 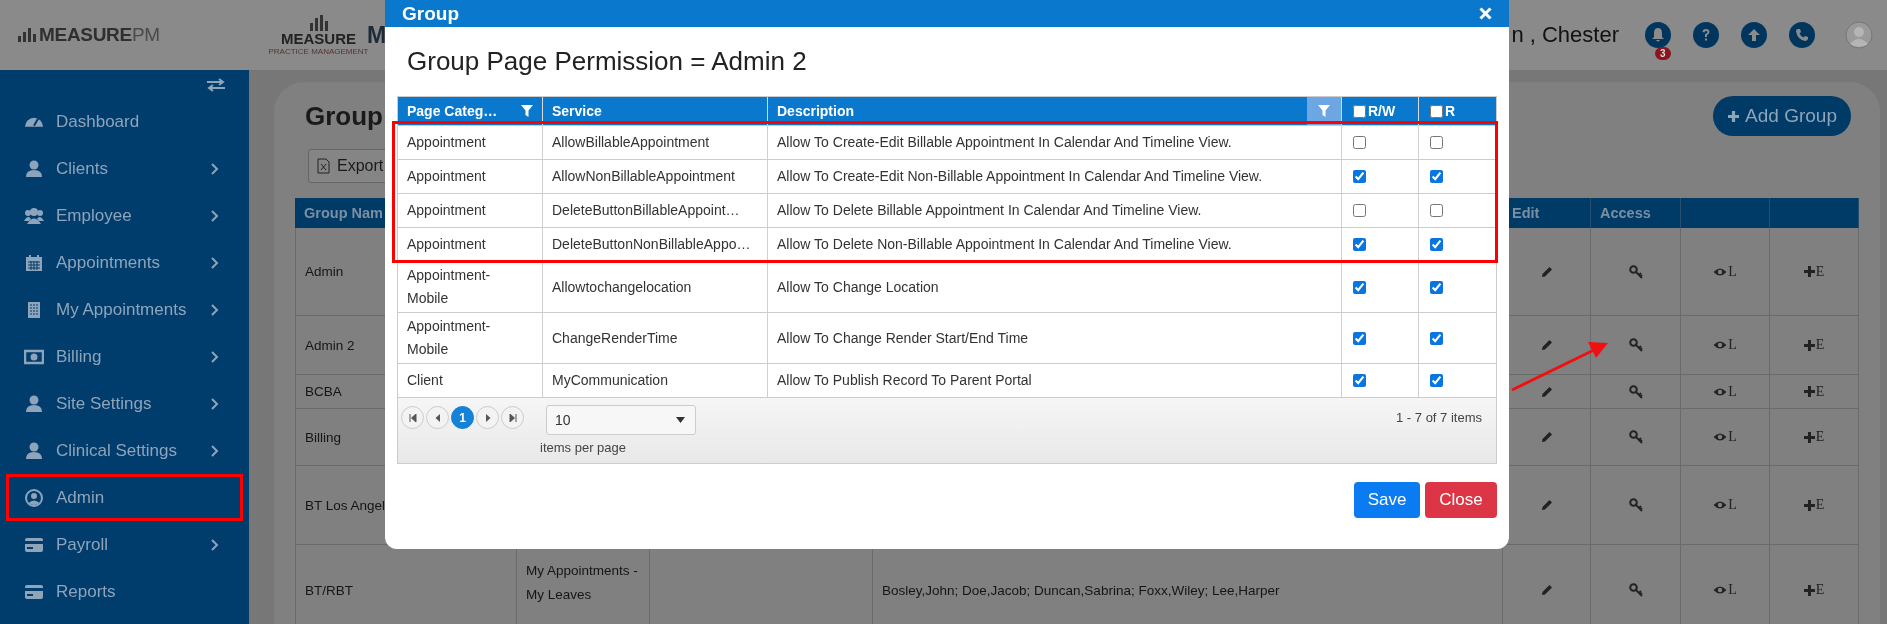 What do you see at coordinates (124, 497) in the screenshot?
I see `nav-item: Admin` at bounding box center [124, 497].